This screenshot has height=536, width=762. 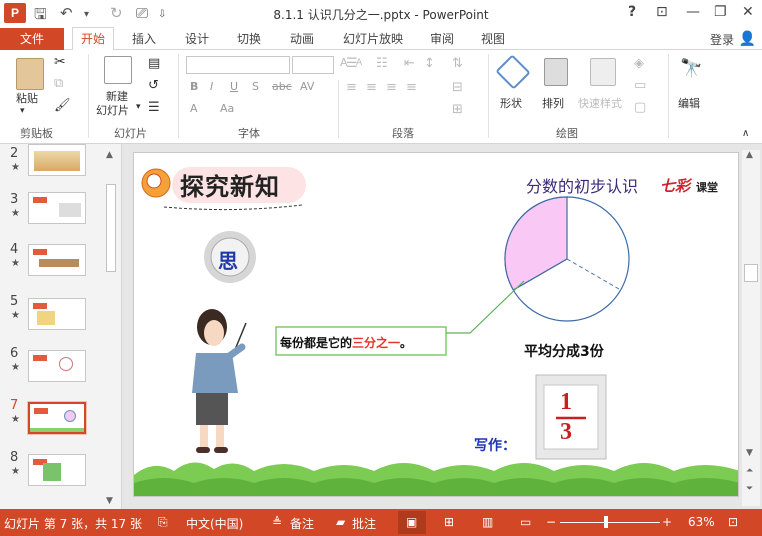 I want to click on tab-insert: 插入, so click(x=144, y=39).